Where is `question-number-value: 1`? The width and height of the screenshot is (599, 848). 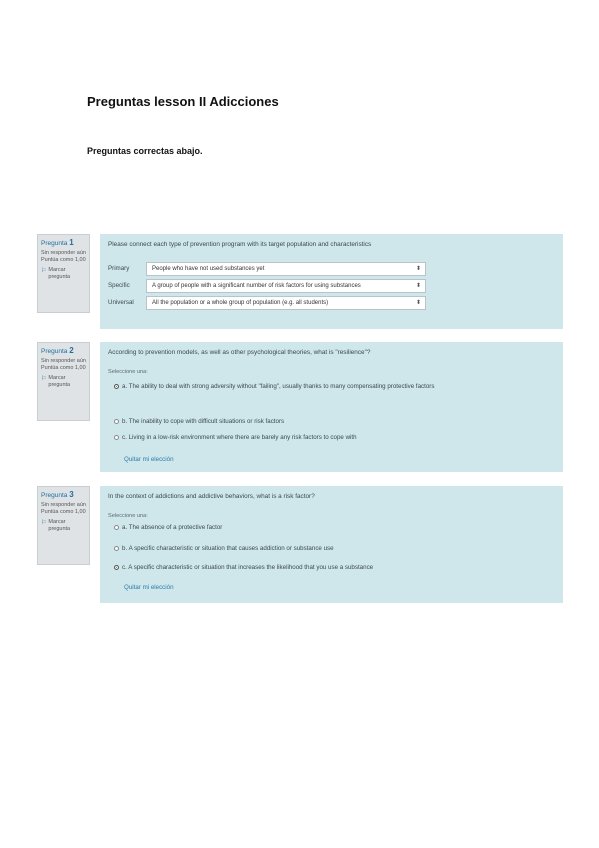
question-number-value: 1 is located at coordinates (71, 242).